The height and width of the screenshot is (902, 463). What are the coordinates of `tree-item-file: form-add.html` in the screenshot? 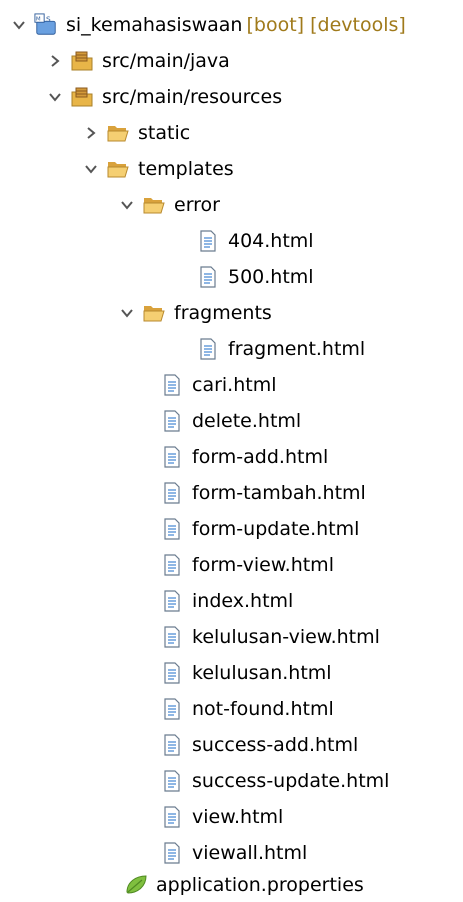 It's located at (244, 457).